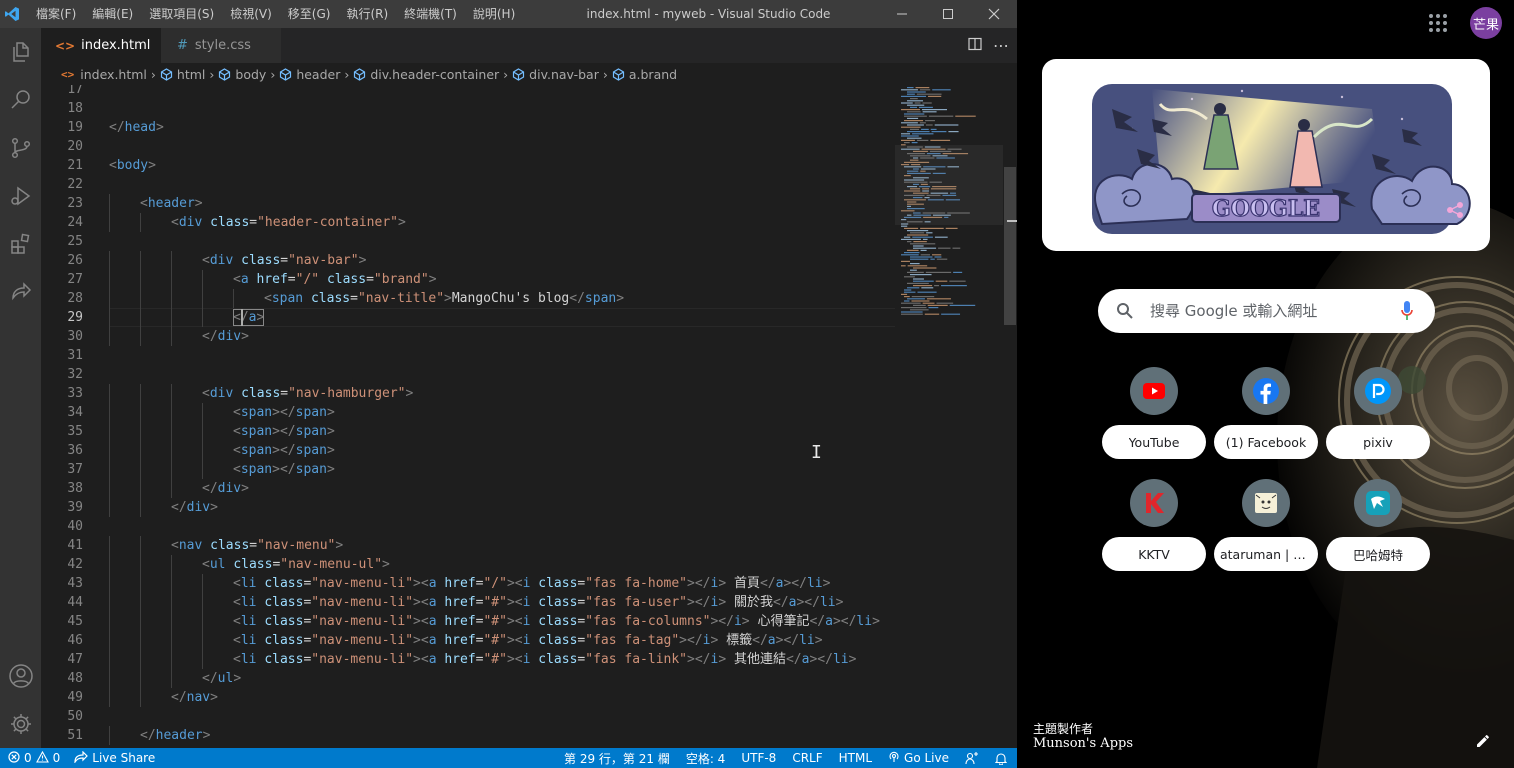  I want to click on extensions-icon, so click(20, 244).